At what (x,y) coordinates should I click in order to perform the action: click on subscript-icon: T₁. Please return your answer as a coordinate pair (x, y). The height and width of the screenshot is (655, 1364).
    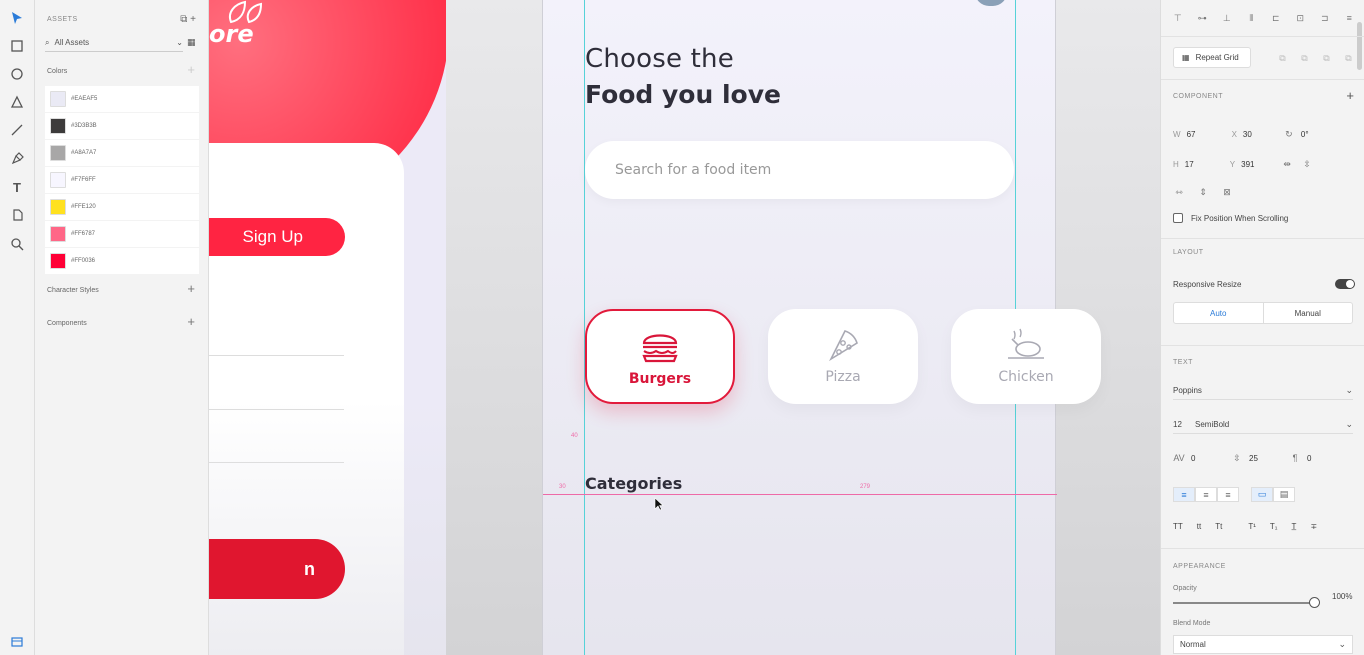
    Looking at the image, I should click on (1274, 526).